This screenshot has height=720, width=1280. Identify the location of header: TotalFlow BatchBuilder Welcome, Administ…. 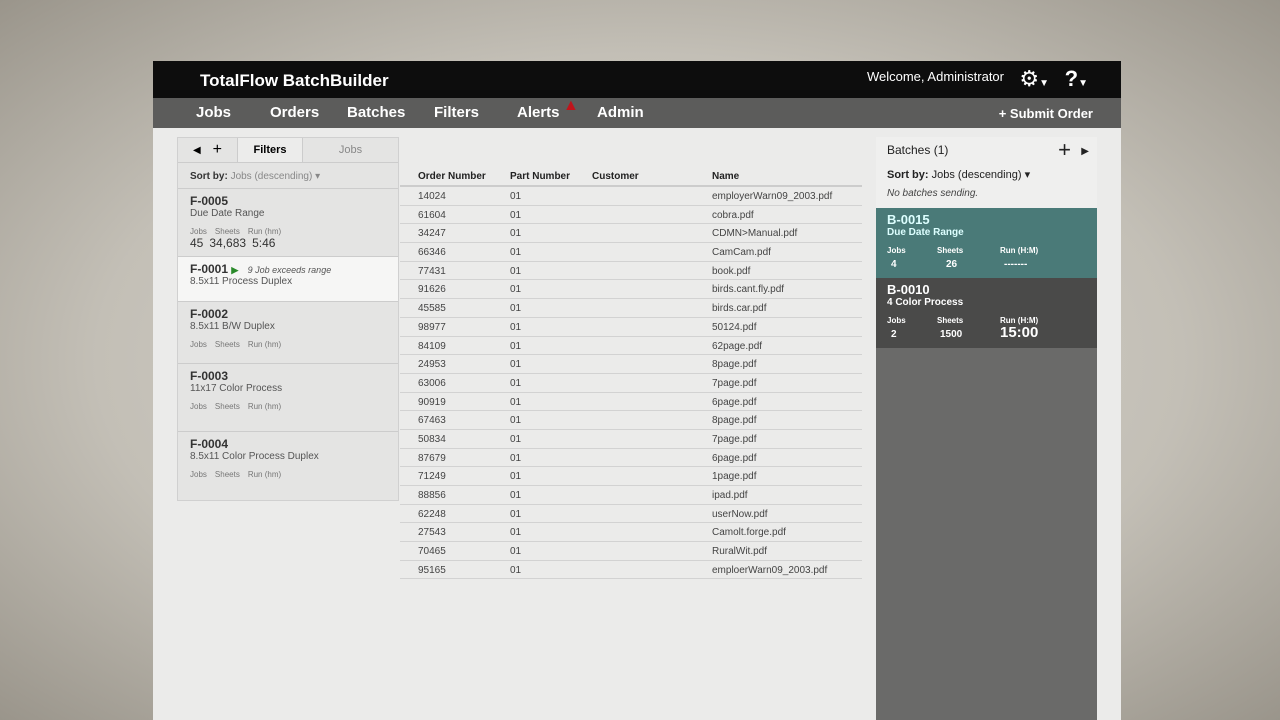
(637, 79).